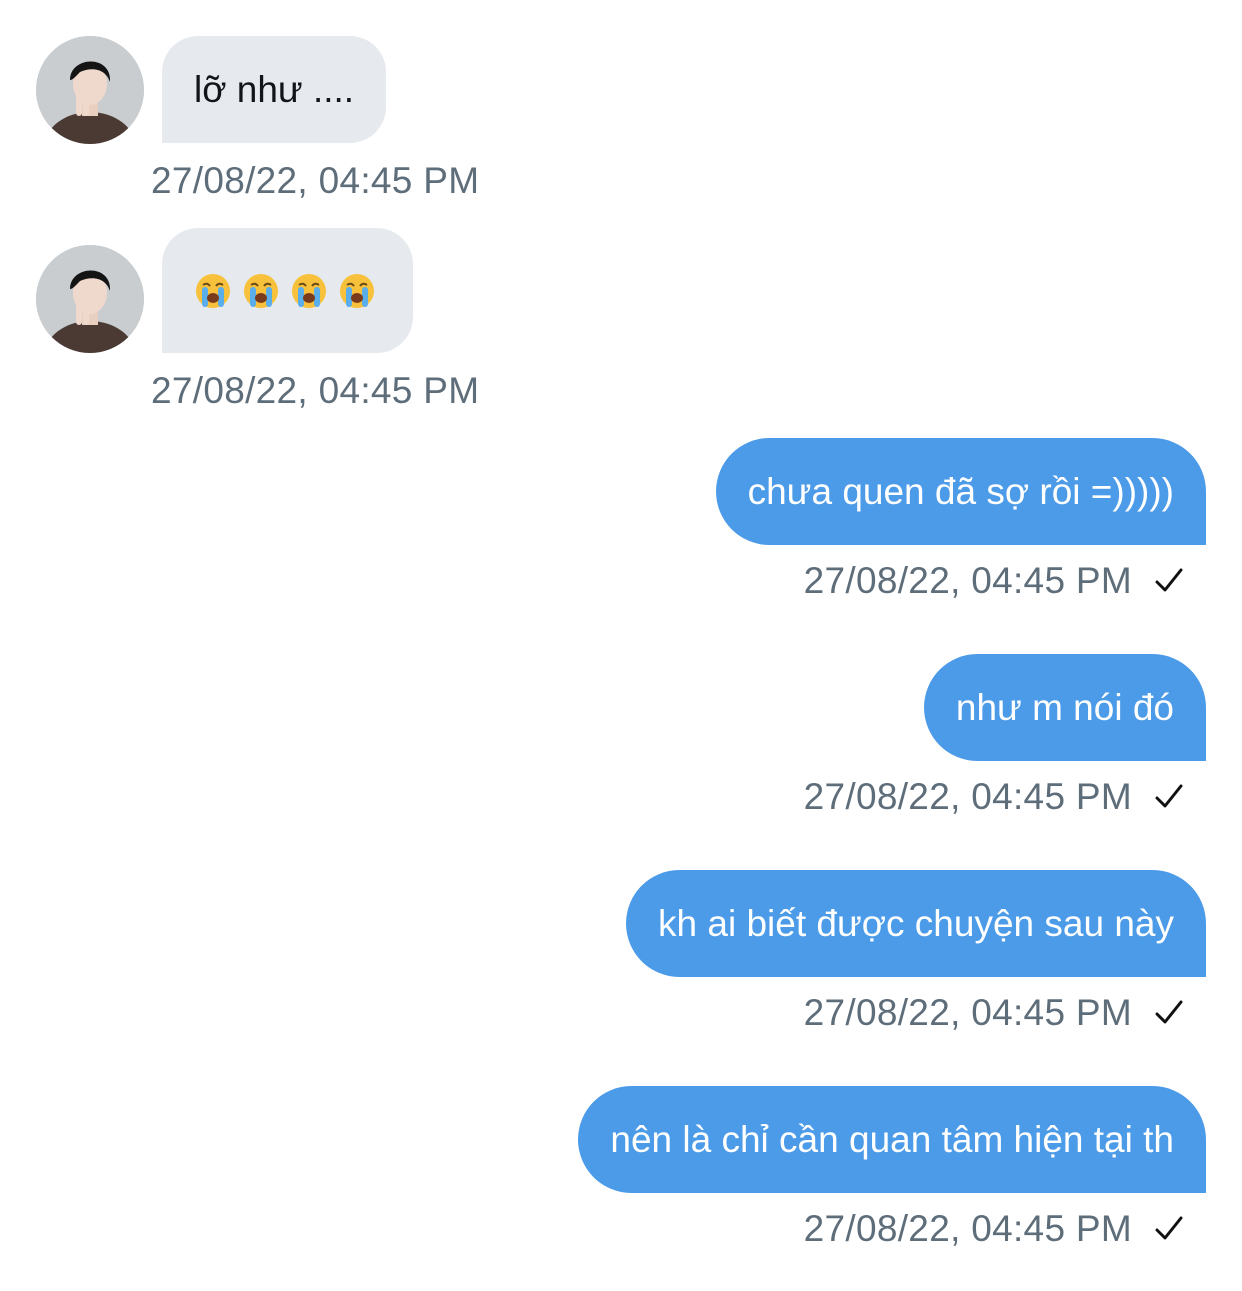 Image resolution: width=1242 pixels, height=1291 pixels. I want to click on outgoing-message-bubble: kh ai biết được chuyện sau này, so click(916, 923).